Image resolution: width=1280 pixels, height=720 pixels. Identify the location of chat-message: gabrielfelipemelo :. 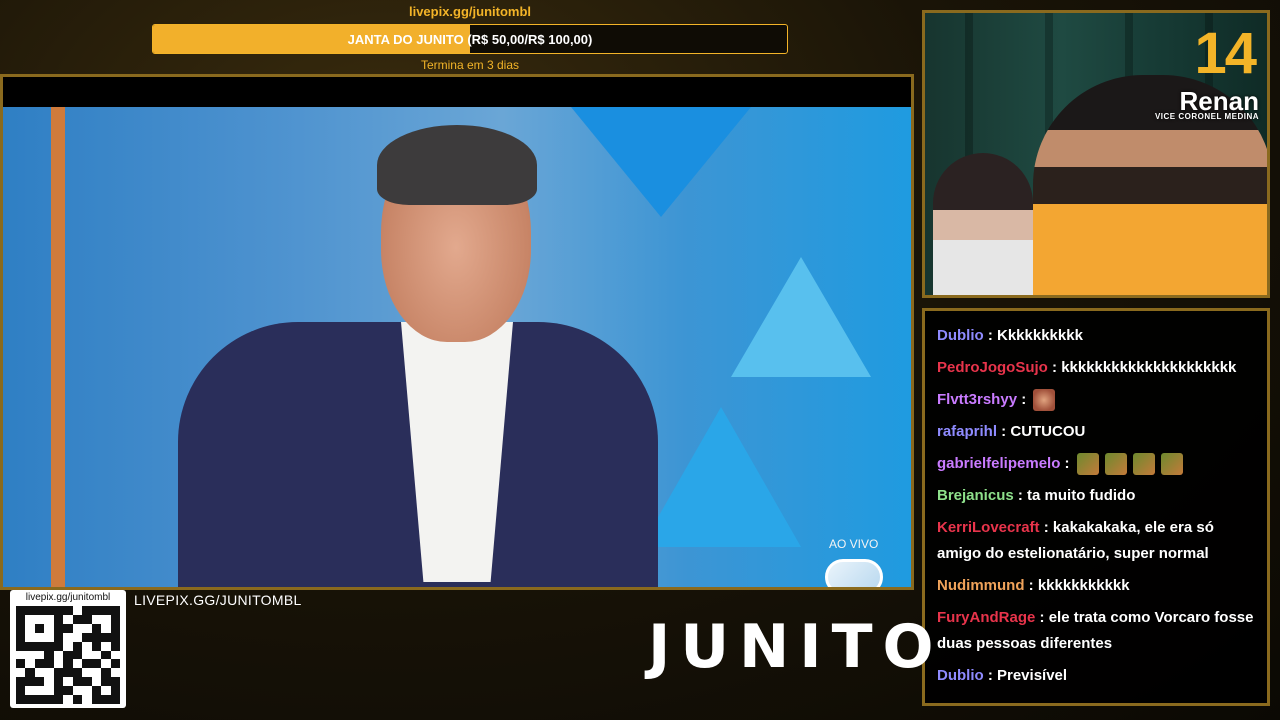
(1097, 464).